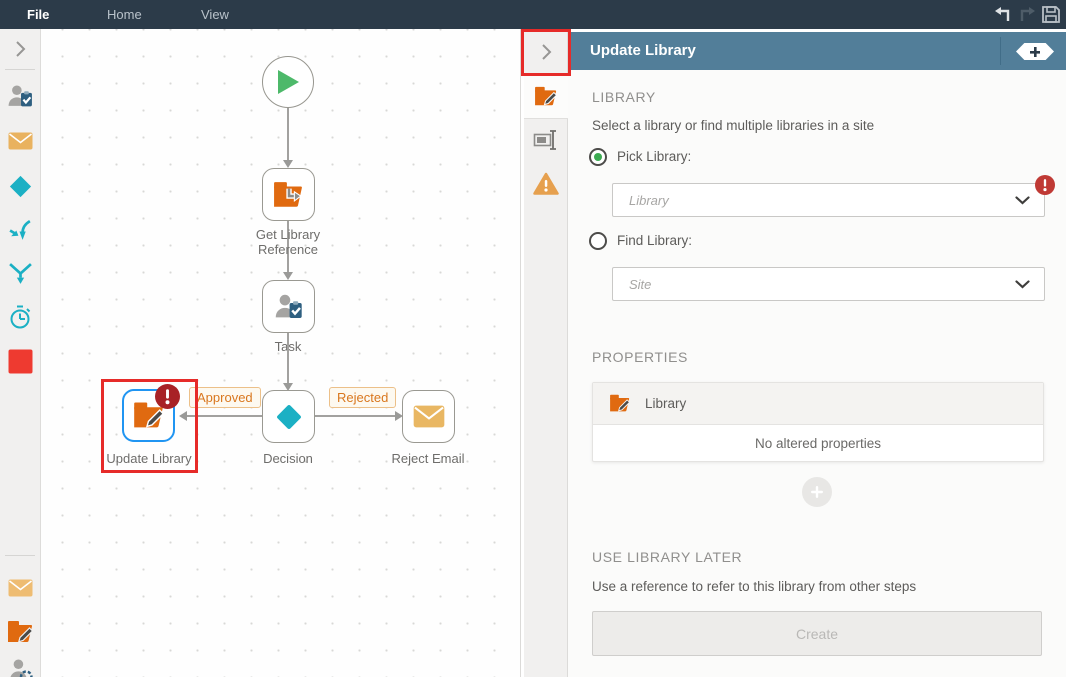 This screenshot has width=1066, height=677. I want to click on decision-icon, so click(288, 416).